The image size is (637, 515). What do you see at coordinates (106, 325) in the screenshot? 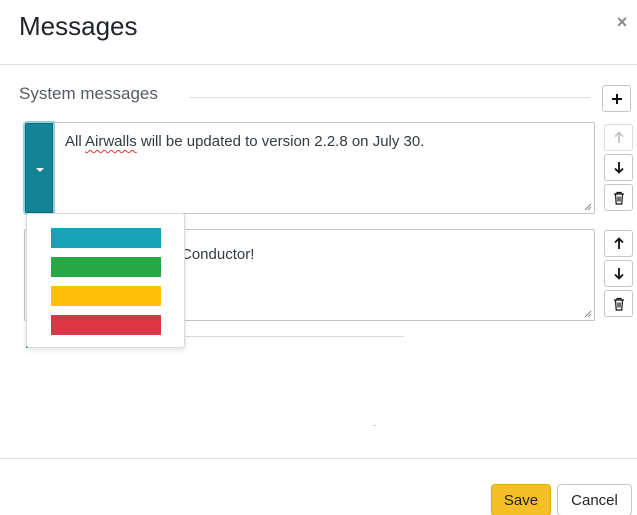
I see `color-option-danger` at bounding box center [106, 325].